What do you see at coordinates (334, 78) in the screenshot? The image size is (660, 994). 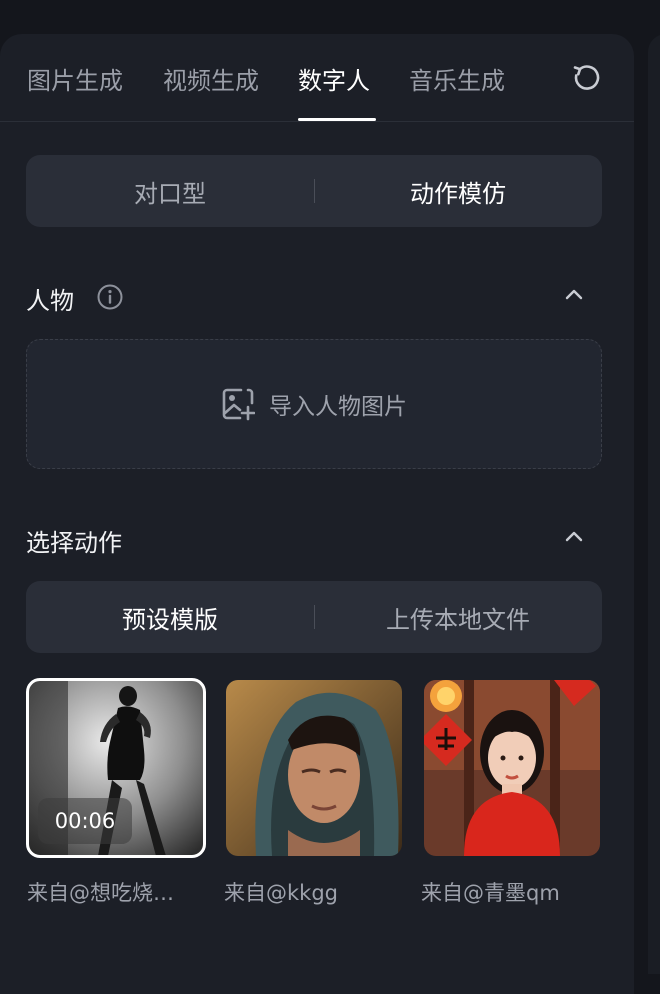 I see `tab-digital-human: 数字人` at bounding box center [334, 78].